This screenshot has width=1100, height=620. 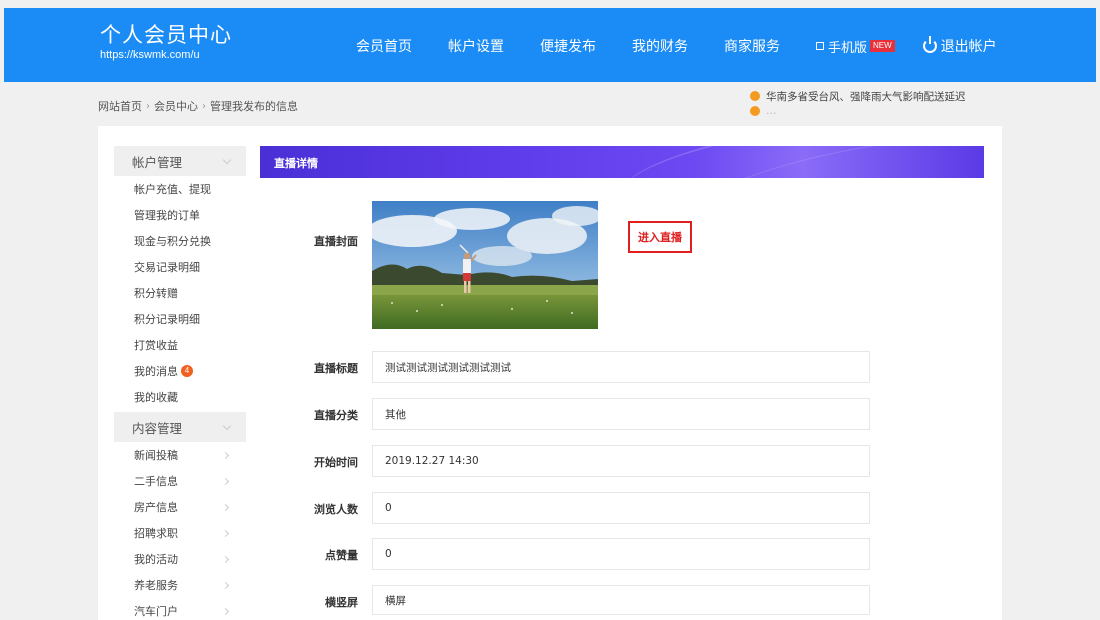 I want to click on sidebar-item-label: 房产信息, so click(x=156, y=507).